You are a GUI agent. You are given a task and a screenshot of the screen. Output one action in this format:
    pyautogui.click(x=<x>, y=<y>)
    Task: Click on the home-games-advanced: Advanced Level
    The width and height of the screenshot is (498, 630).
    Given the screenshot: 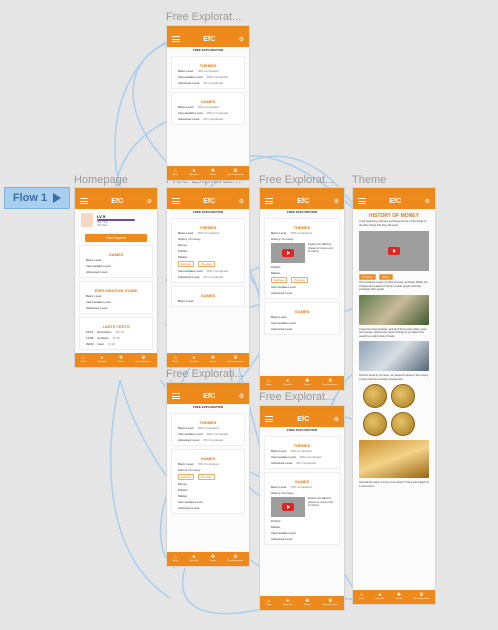 What is the action you would take?
    pyautogui.click(x=116, y=272)
    